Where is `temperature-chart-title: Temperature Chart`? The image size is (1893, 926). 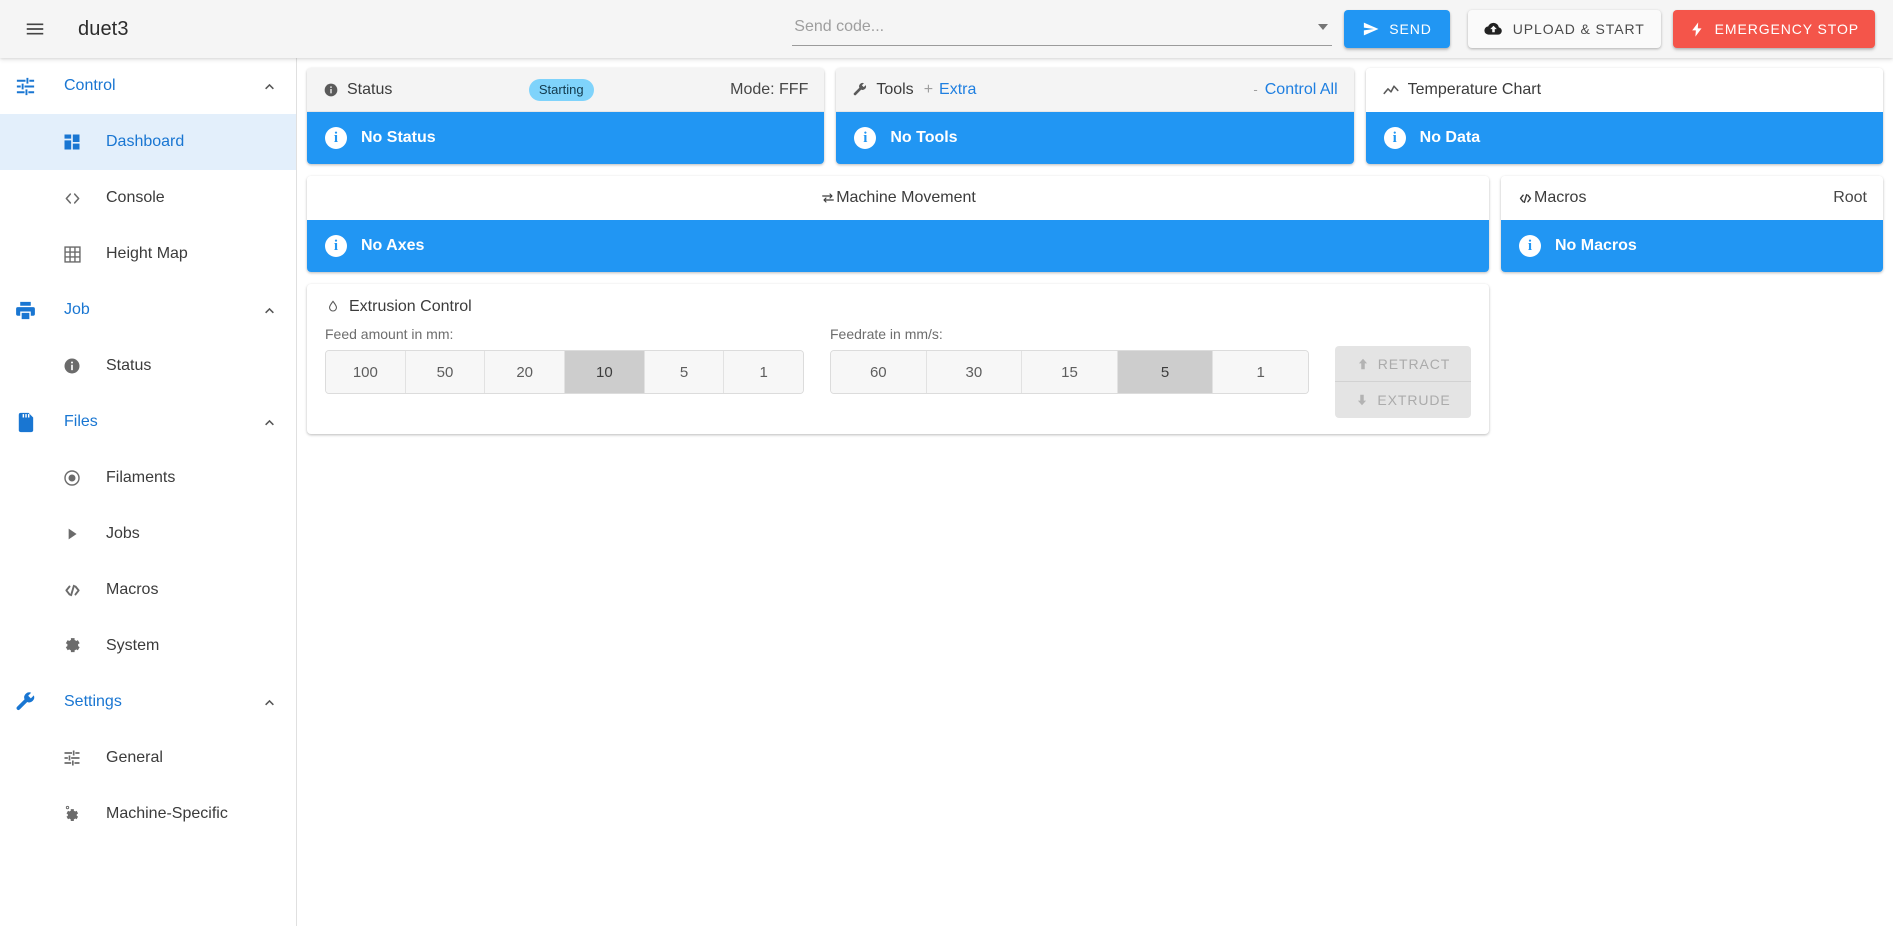 temperature-chart-title: Temperature Chart is located at coordinates (1474, 89).